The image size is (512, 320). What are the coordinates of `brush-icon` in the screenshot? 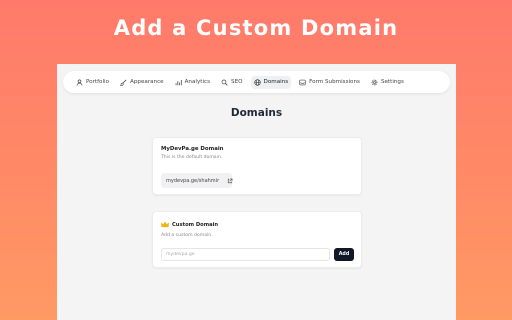 It's located at (123, 82).